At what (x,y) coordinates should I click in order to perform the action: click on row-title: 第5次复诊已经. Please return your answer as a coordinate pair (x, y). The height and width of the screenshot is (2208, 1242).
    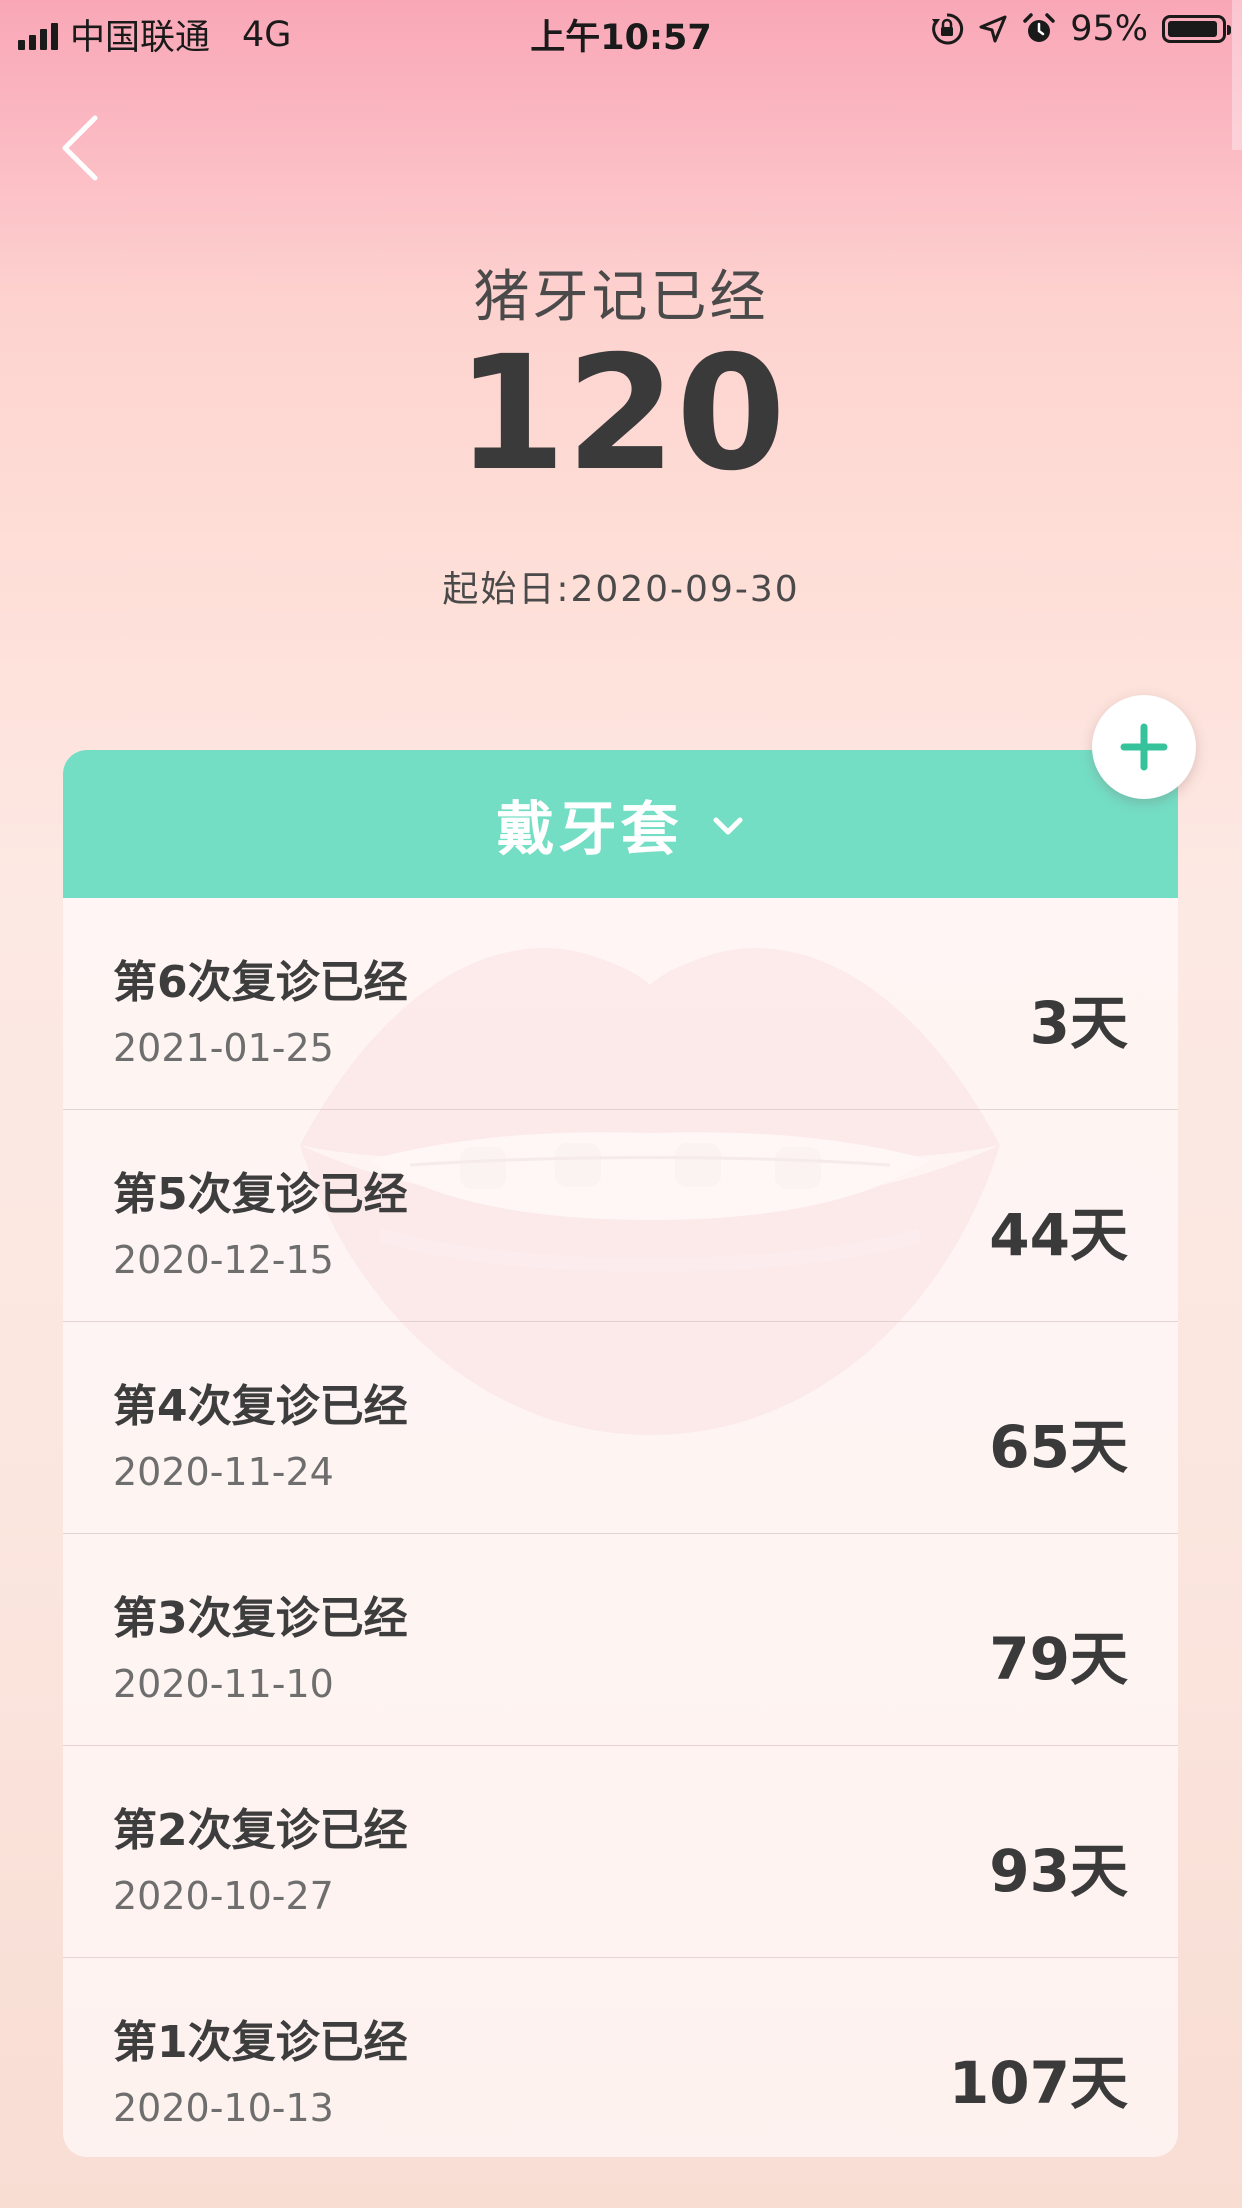
    Looking at the image, I should click on (260, 1194).